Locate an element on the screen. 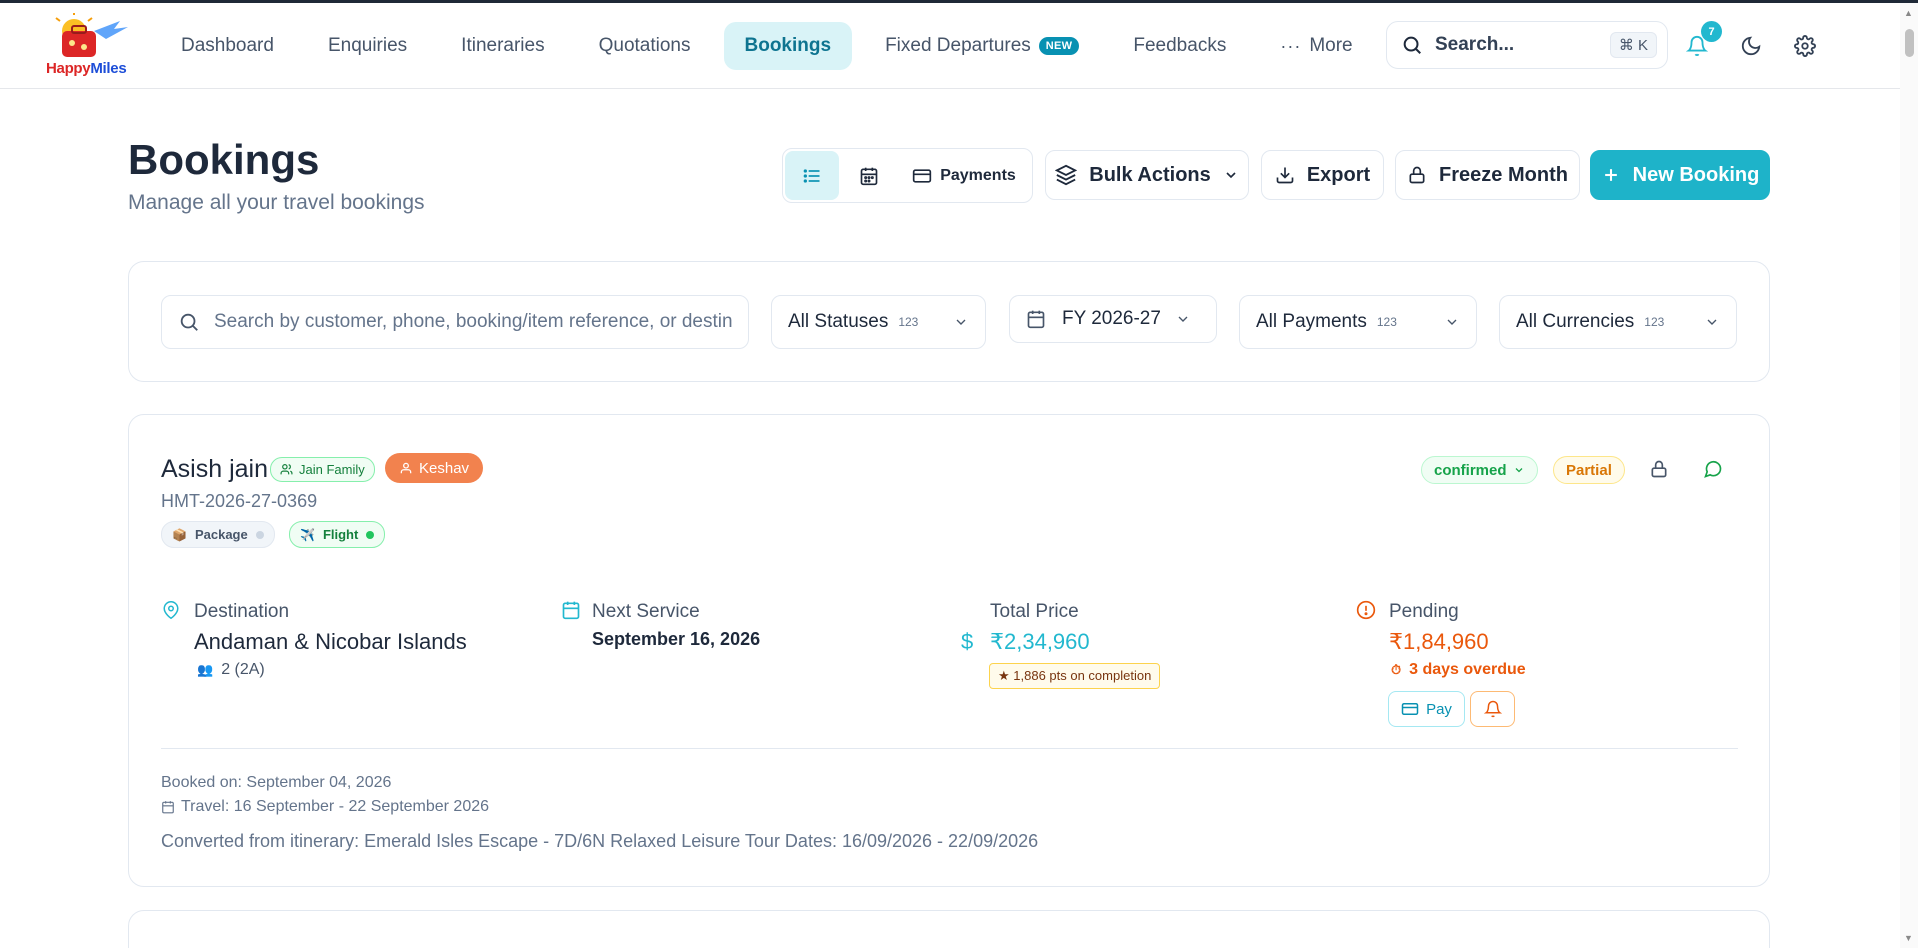 This screenshot has width=1918, height=948. new-badge: NEW is located at coordinates (1059, 46).